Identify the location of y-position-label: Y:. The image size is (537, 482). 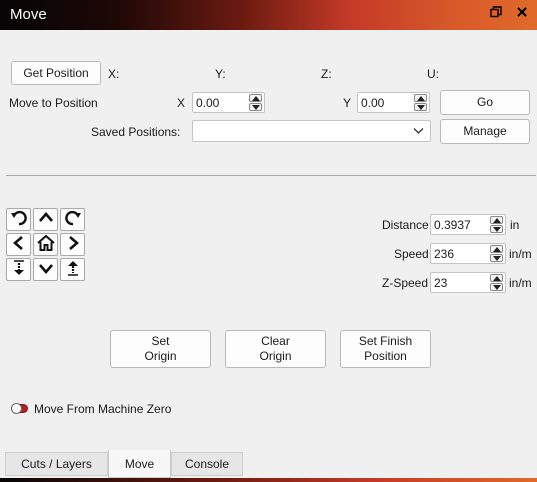
(220, 74).